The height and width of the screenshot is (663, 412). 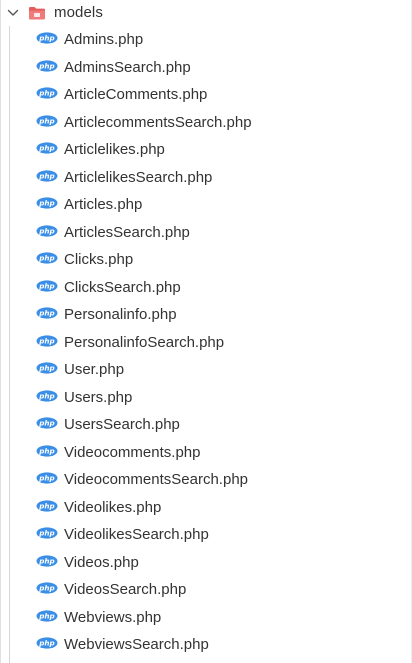 I want to click on file-item: php ArticlelikesSearch.php, so click(x=206, y=179).